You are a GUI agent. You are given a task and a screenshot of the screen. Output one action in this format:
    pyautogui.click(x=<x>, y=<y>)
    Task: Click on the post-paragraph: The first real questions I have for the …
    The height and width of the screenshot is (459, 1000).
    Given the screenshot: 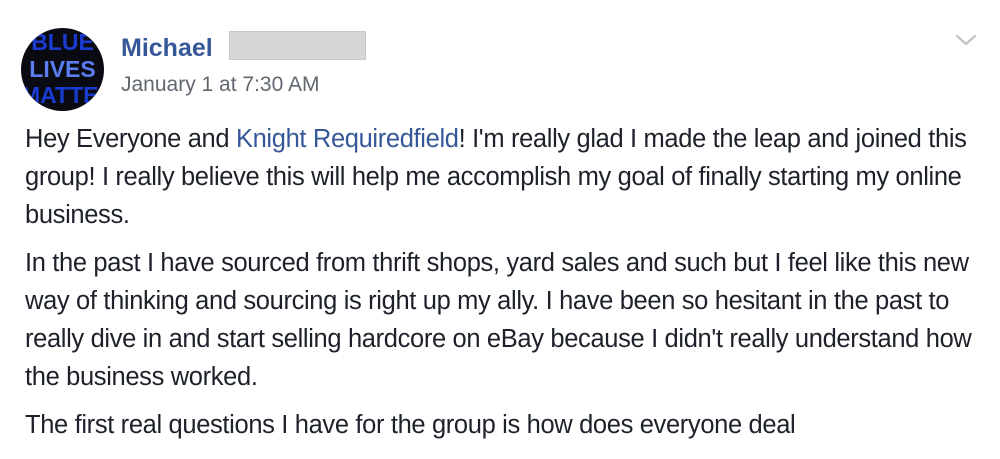 What is the action you would take?
    pyautogui.click(x=410, y=425)
    